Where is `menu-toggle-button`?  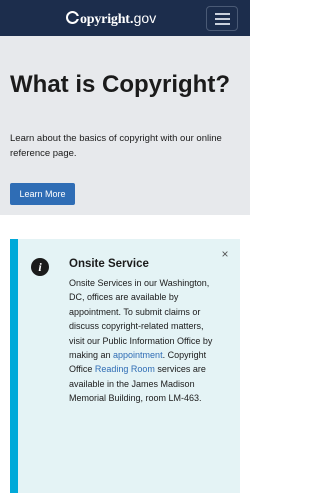 menu-toggle-button is located at coordinates (222, 18).